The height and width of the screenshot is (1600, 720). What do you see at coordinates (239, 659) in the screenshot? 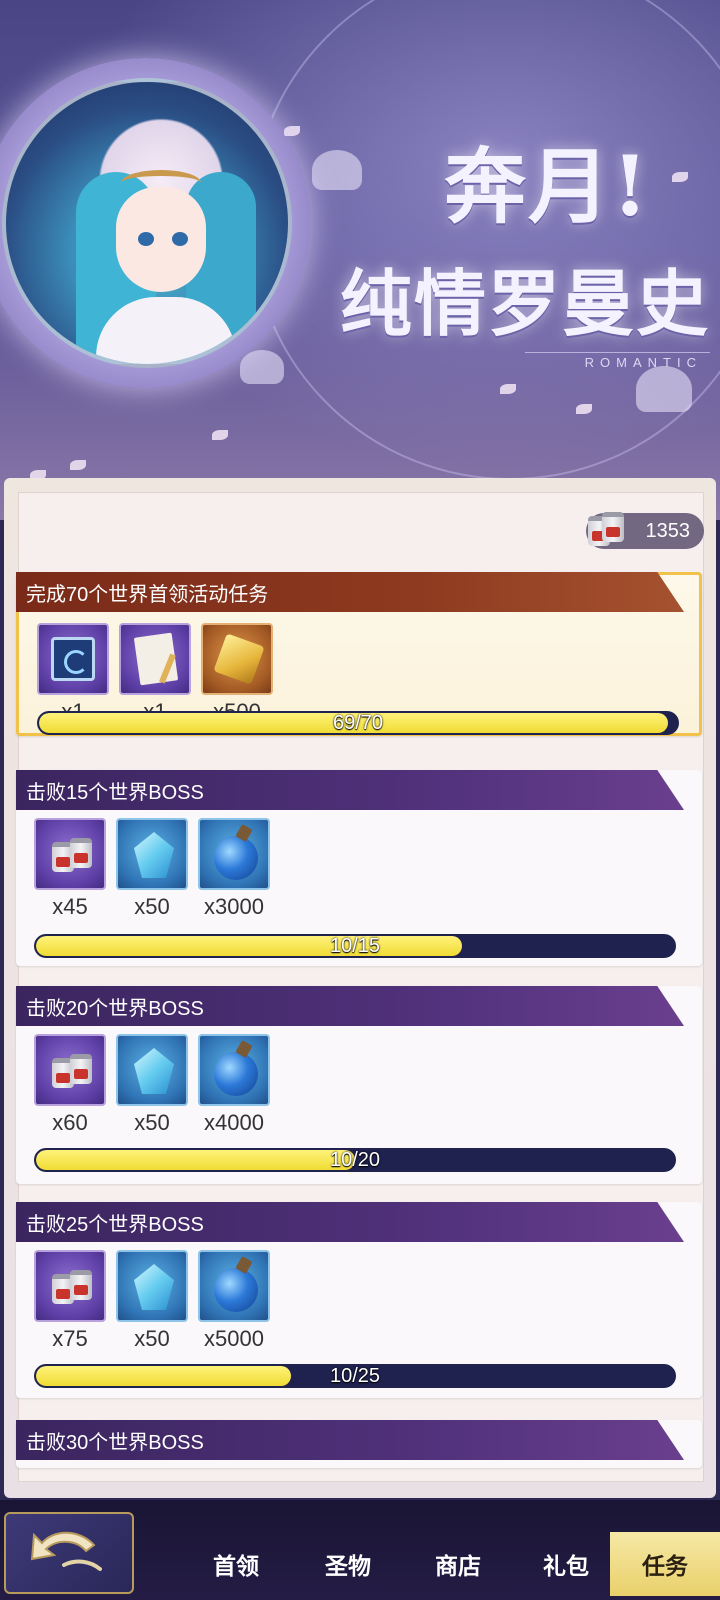
I see `gold-gem-icon` at bounding box center [239, 659].